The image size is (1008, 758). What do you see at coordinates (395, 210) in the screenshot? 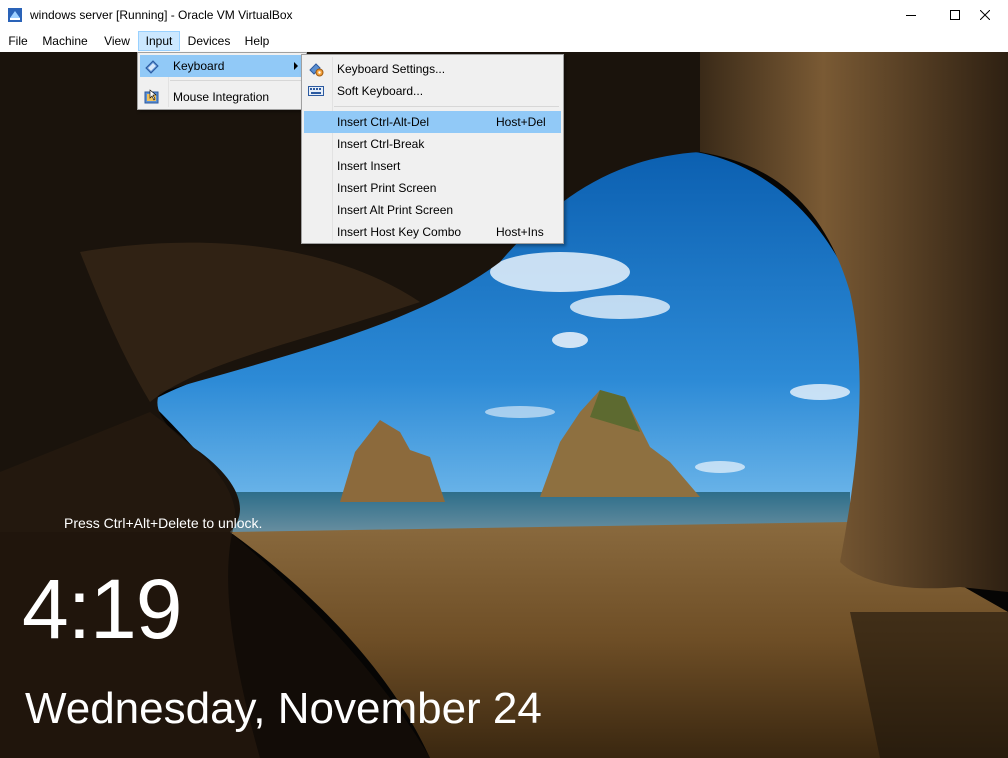
I see `insert-alt-print-screen-label: Insert Alt Print Screen` at bounding box center [395, 210].